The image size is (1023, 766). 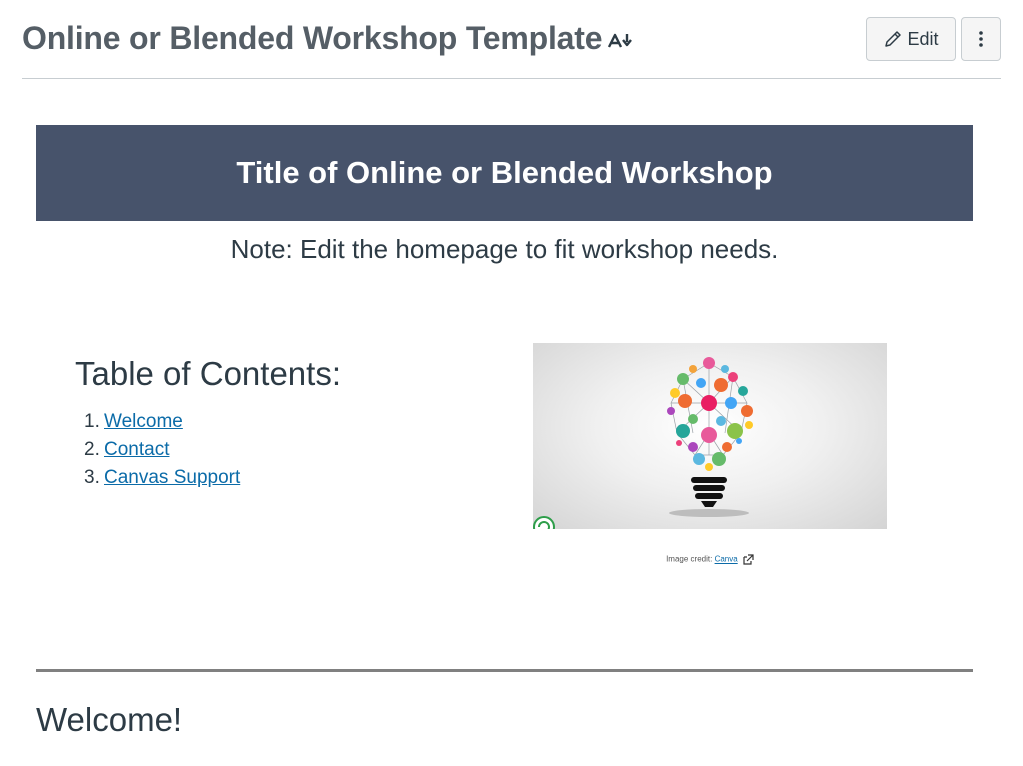 I want to click on edit-button: Edit, so click(x=911, y=39).